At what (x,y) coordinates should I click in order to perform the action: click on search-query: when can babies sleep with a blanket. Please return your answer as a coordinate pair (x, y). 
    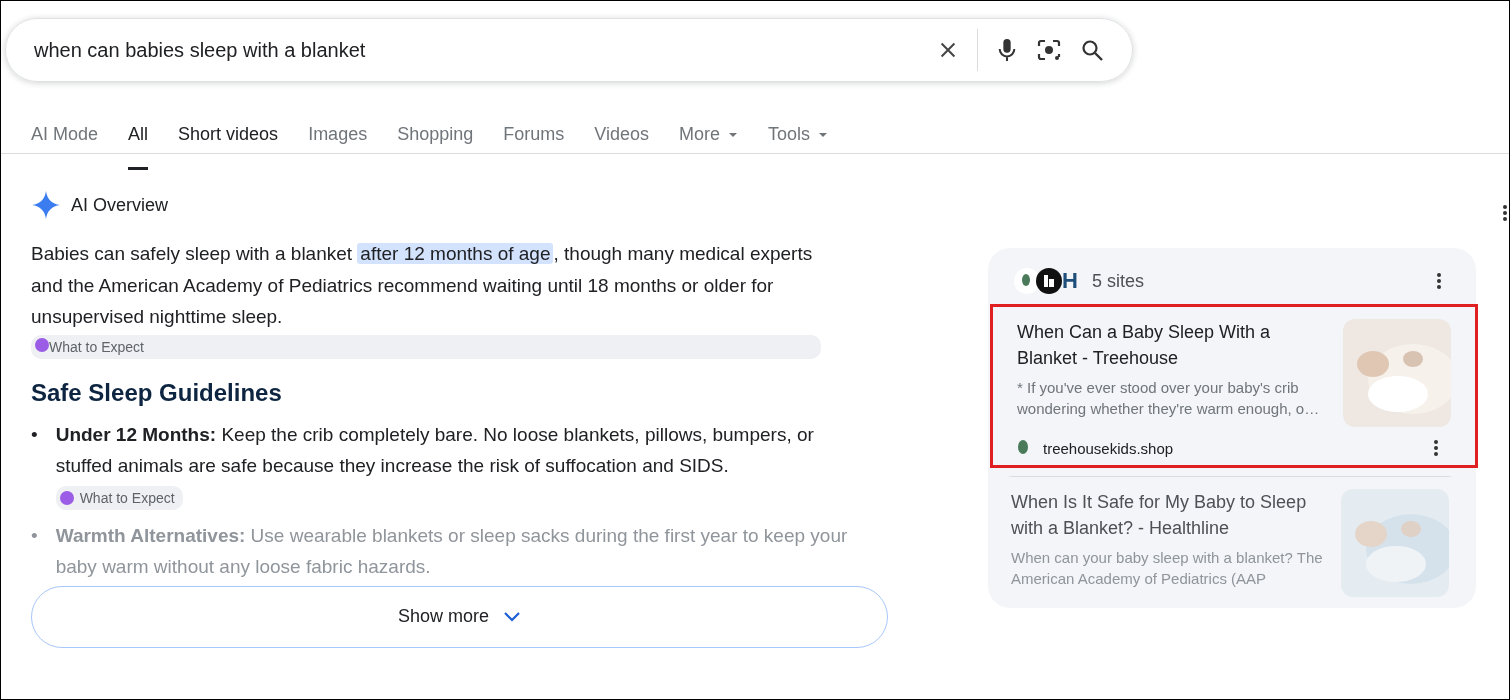
    Looking at the image, I should click on (200, 50).